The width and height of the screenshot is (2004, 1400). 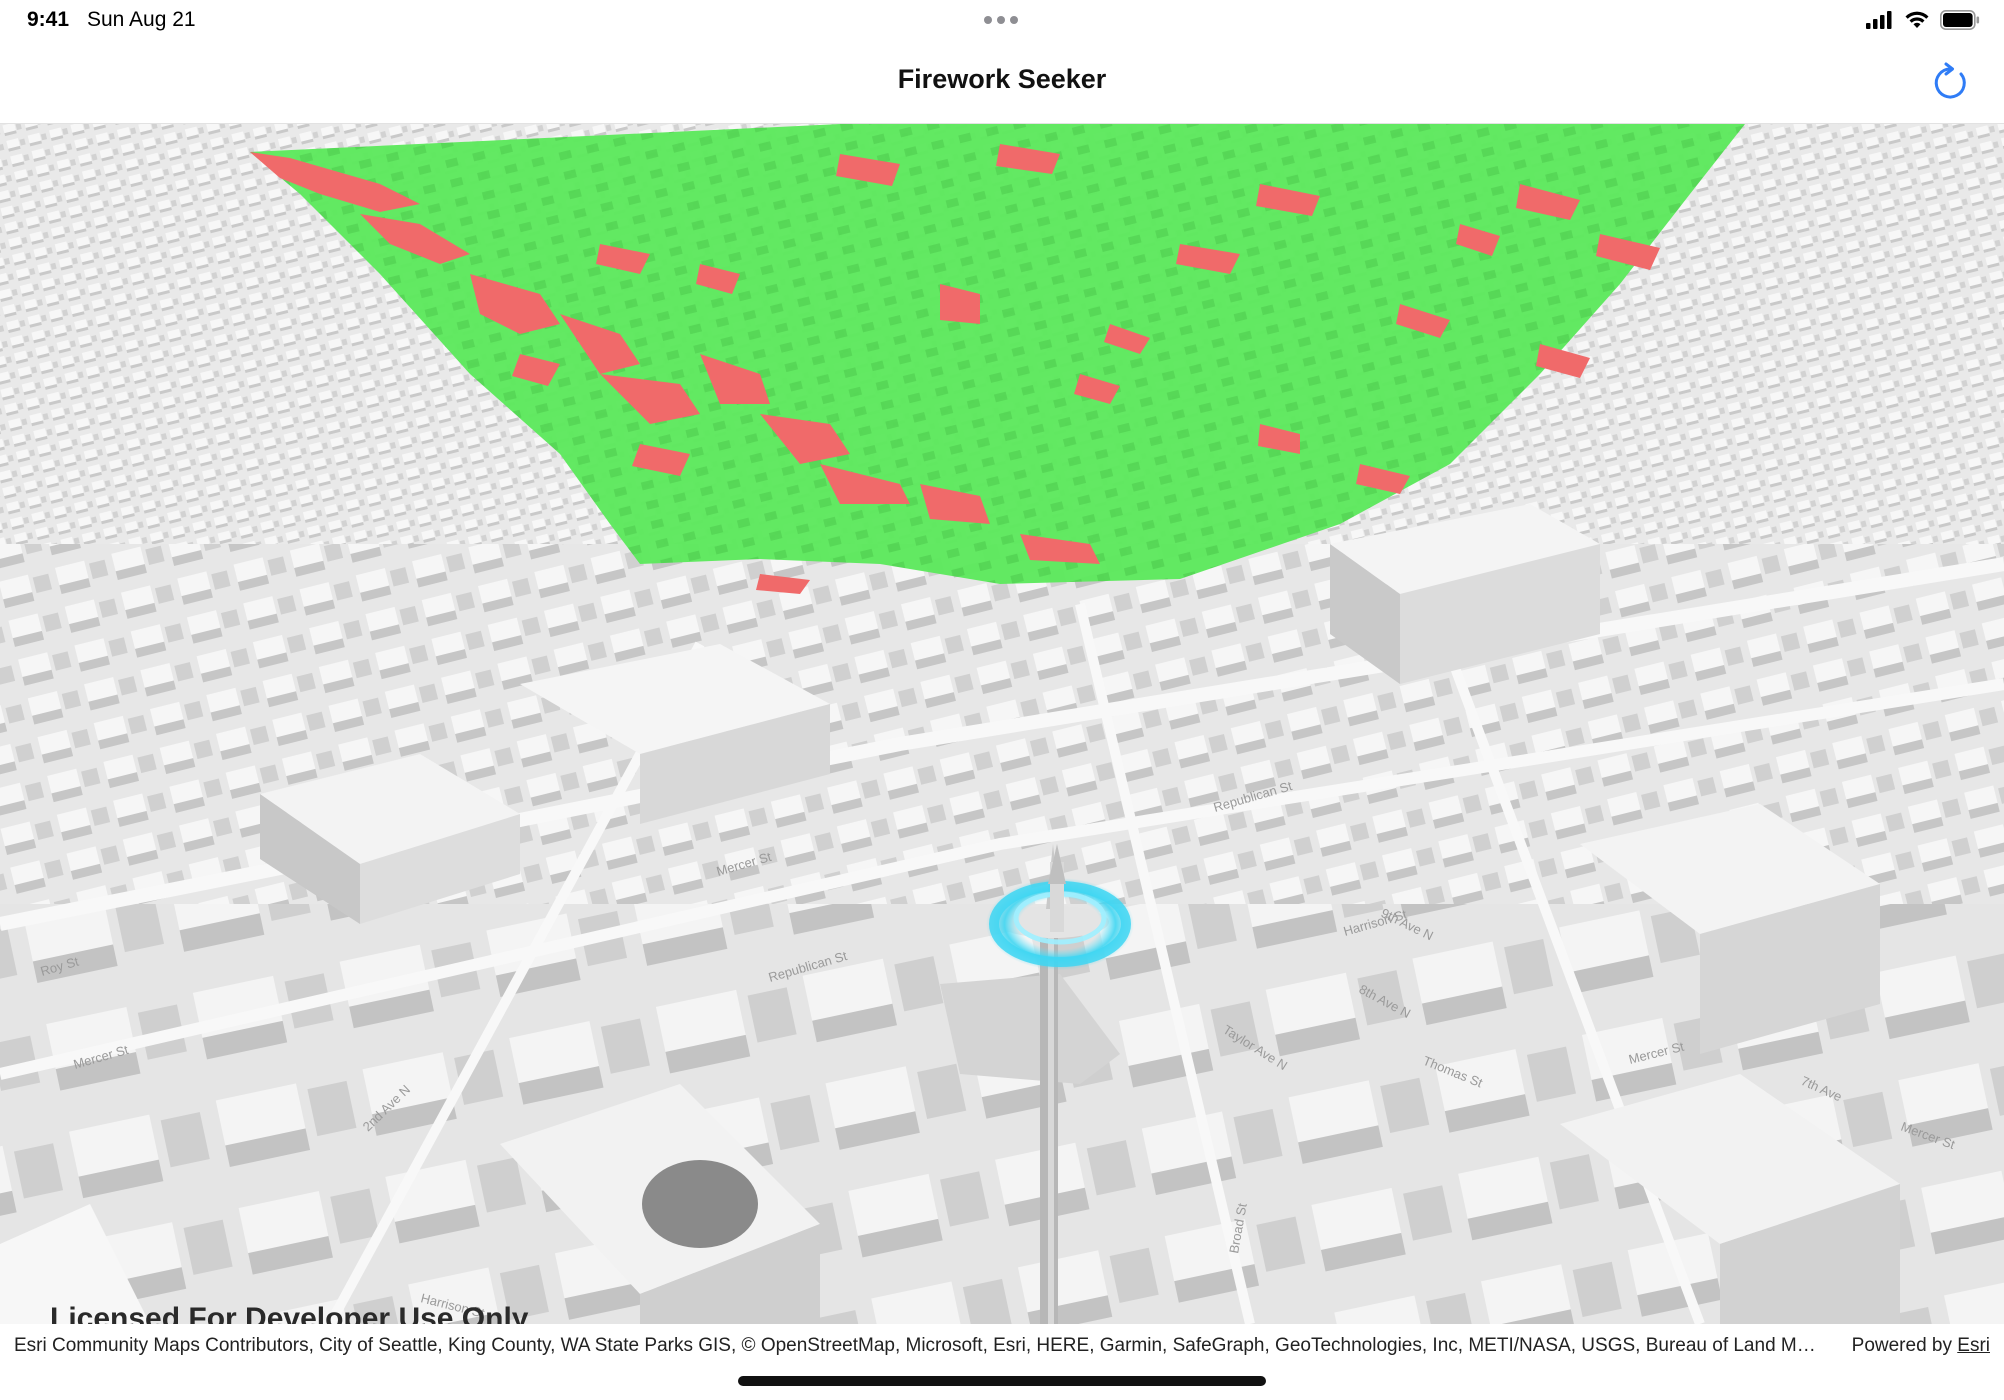 I want to click on refresh-button, so click(x=1950, y=82).